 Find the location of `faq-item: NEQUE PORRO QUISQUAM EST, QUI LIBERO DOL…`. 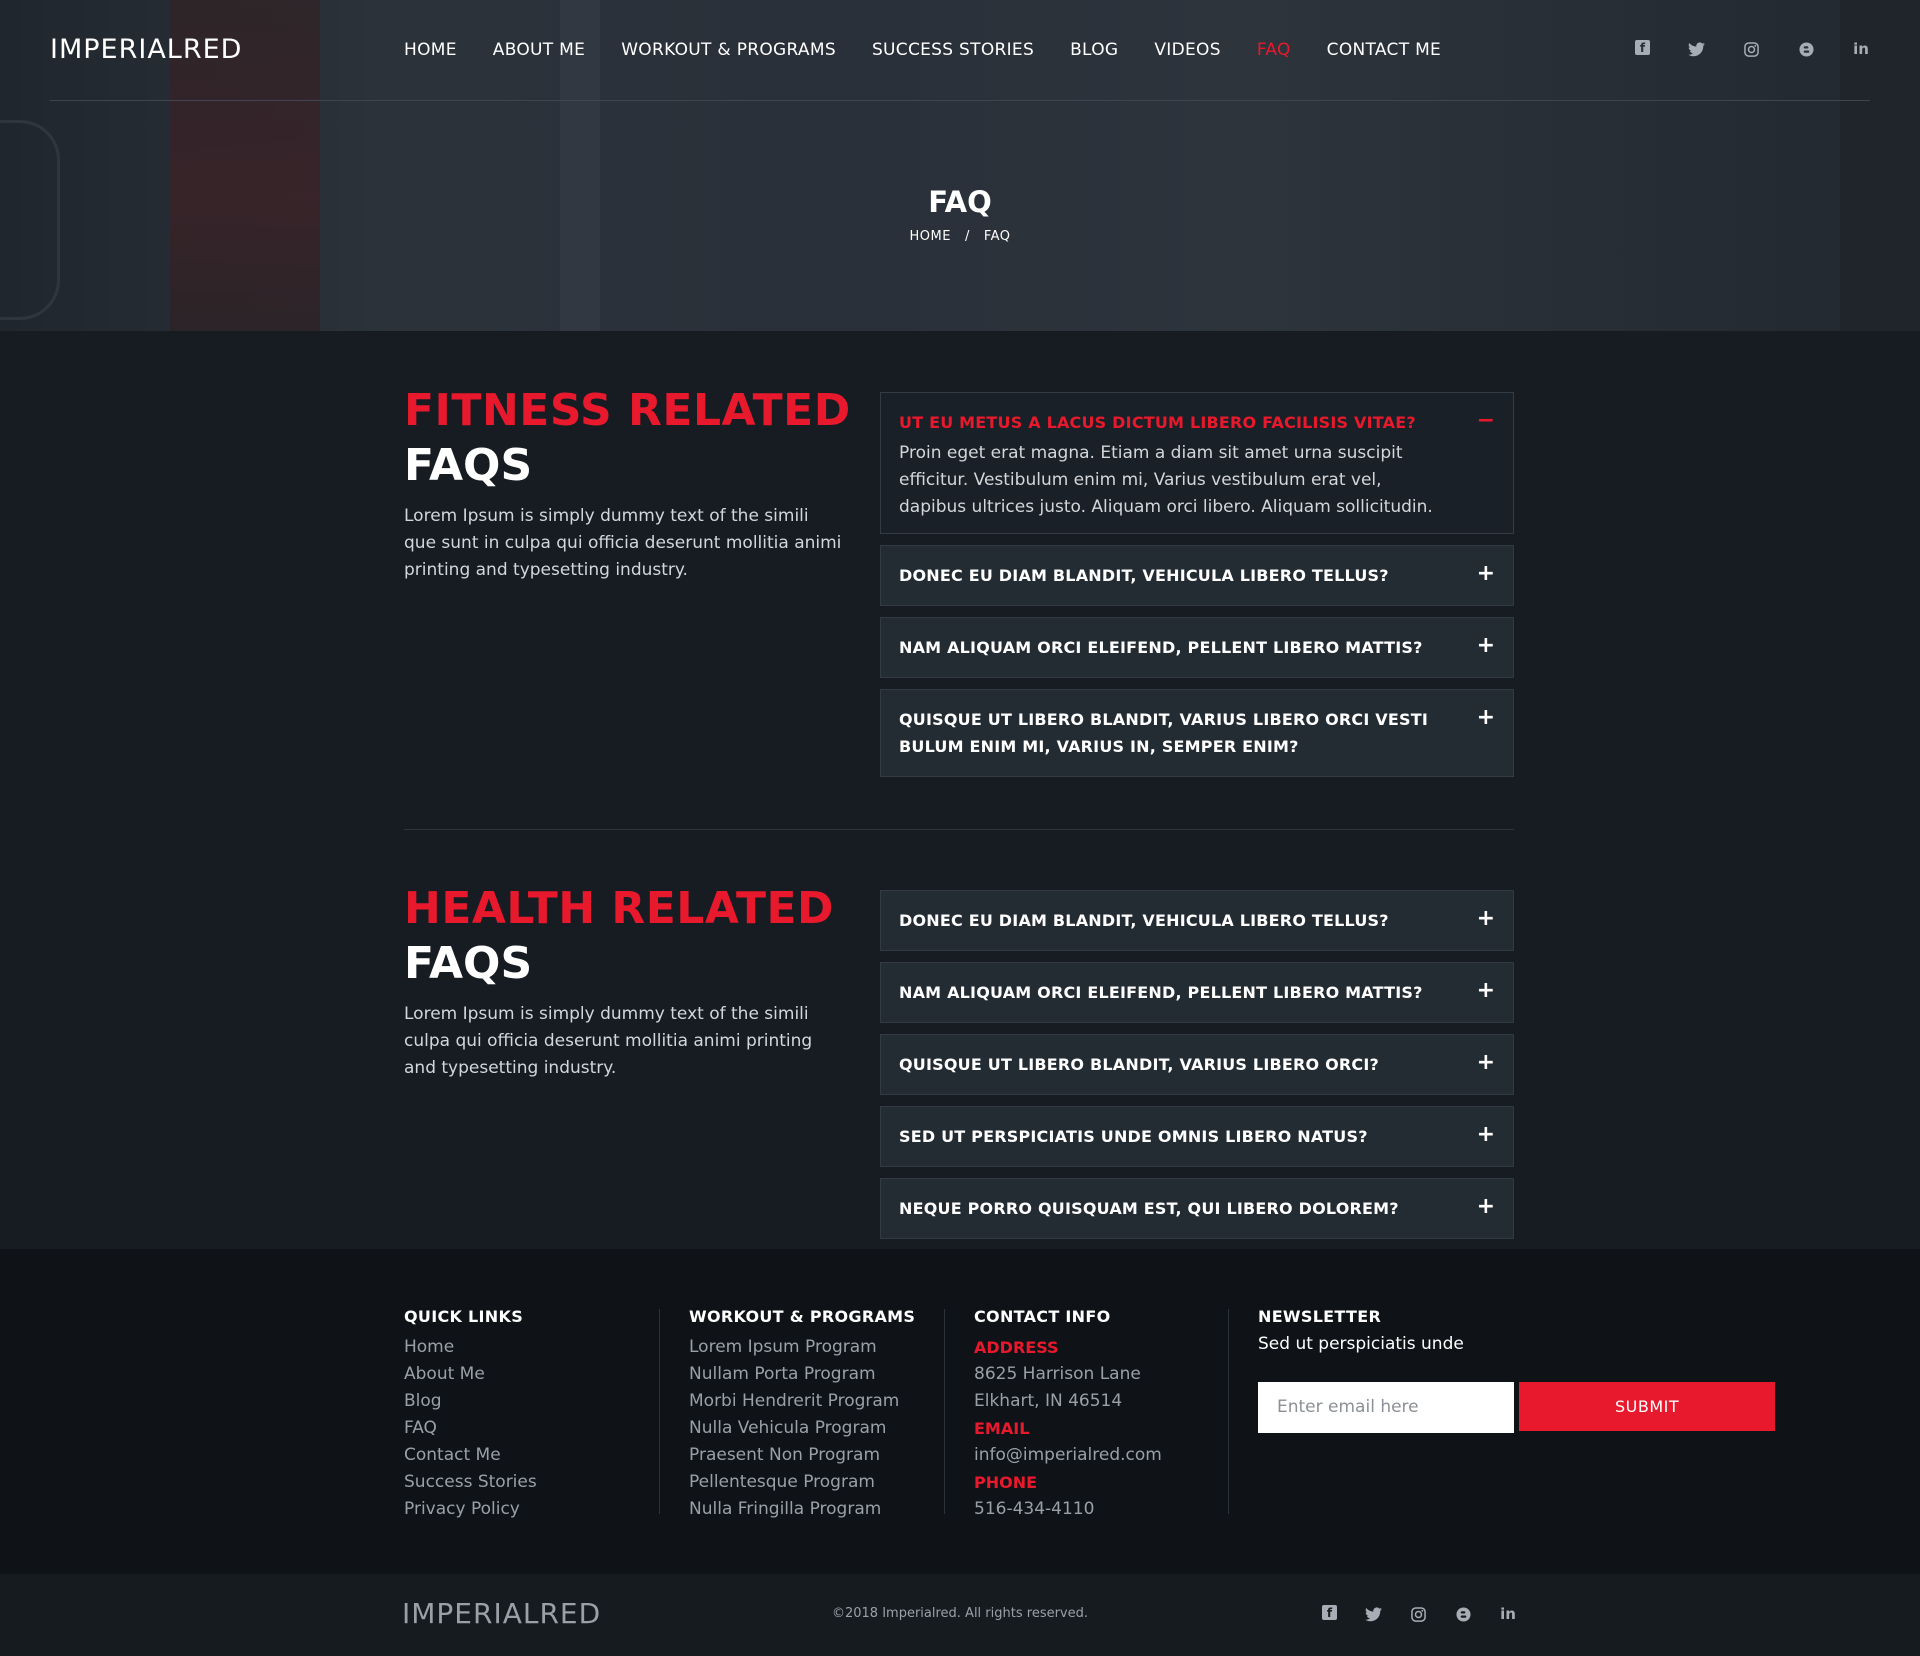

faq-item: NEQUE PORRO QUISQUAM EST, QUI LIBERO DOL… is located at coordinates (1197, 1208).